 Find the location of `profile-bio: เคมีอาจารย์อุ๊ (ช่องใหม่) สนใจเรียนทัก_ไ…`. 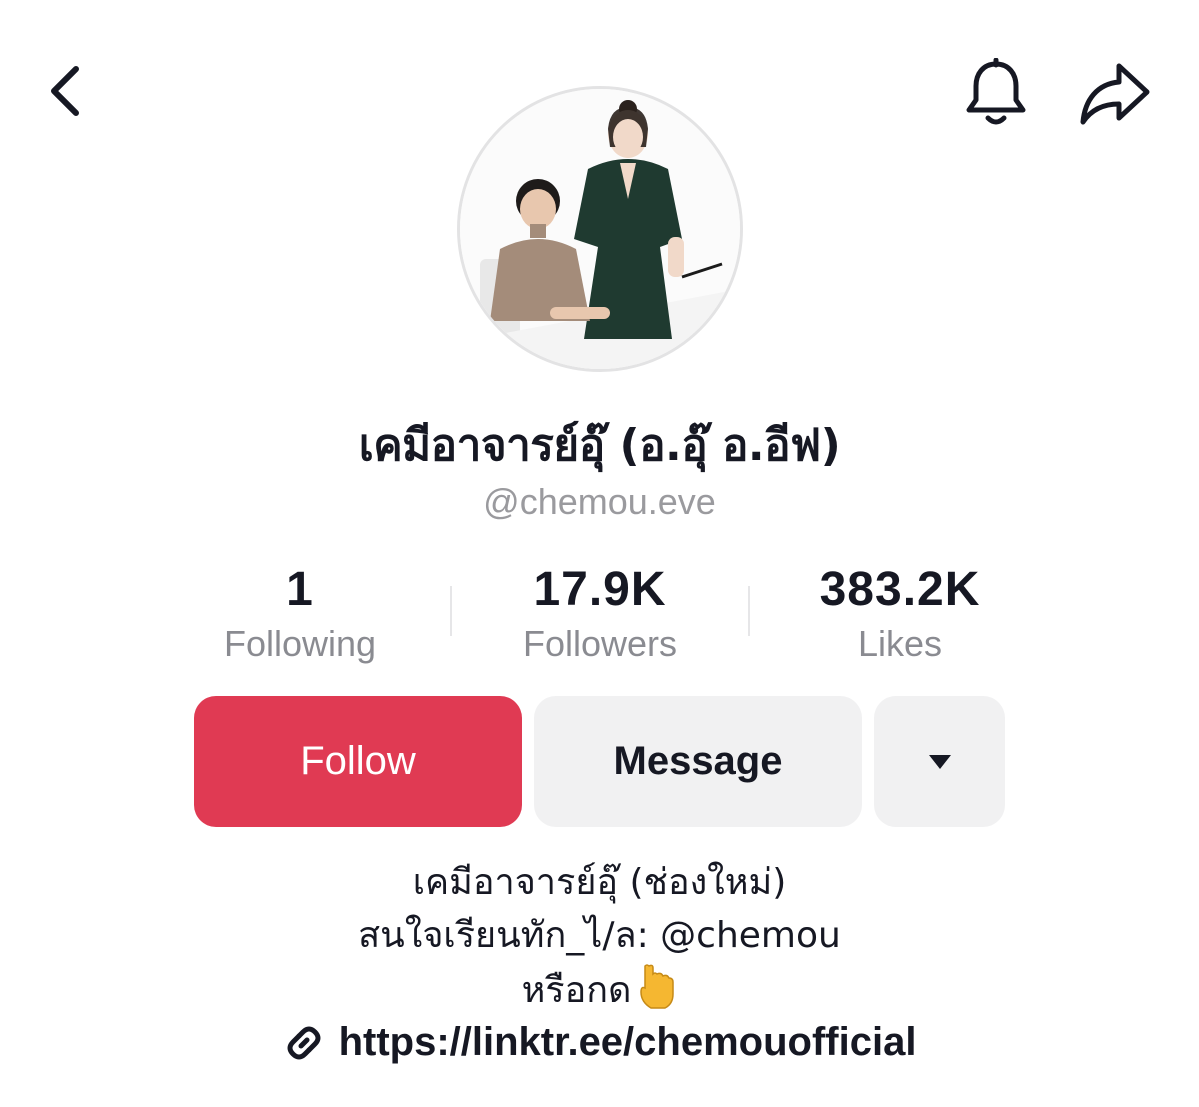

profile-bio: เคมีอาจารย์อุ๊ (ช่องใหม่) สนใจเรียนทัก_ไ… is located at coordinates (599, 936).